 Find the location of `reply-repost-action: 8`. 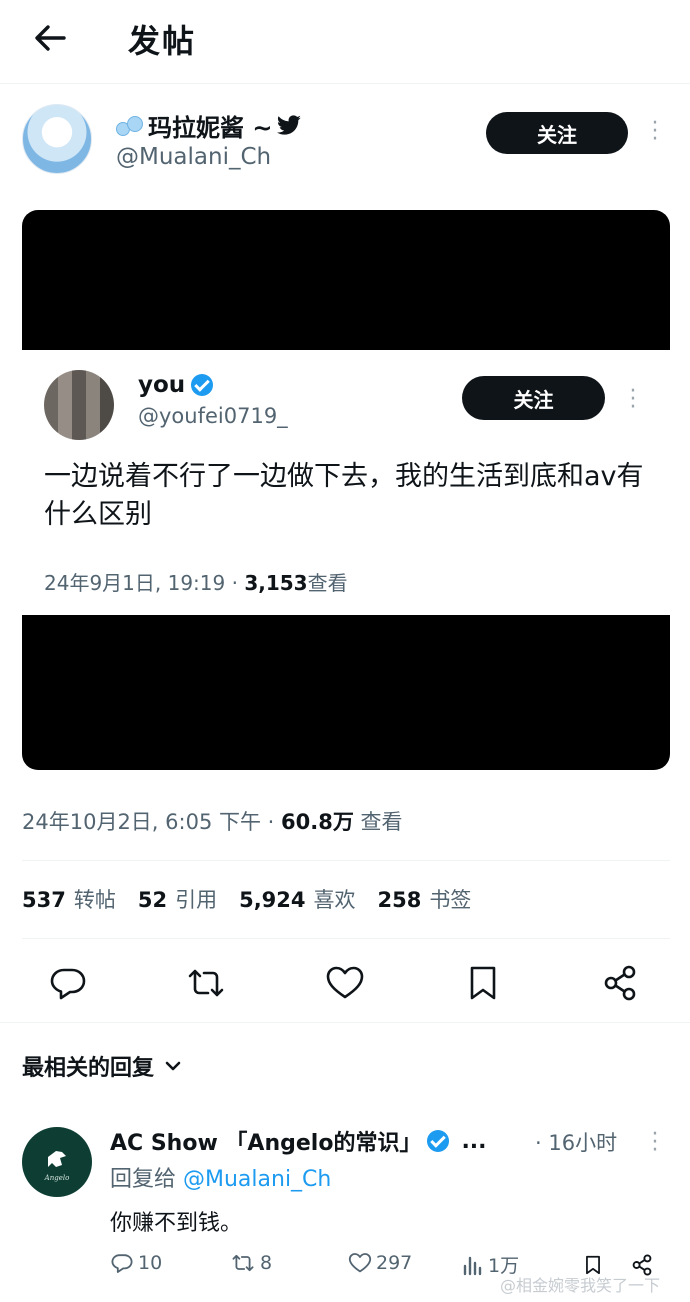

reply-repost-action: 8 is located at coordinates (251, 1263).